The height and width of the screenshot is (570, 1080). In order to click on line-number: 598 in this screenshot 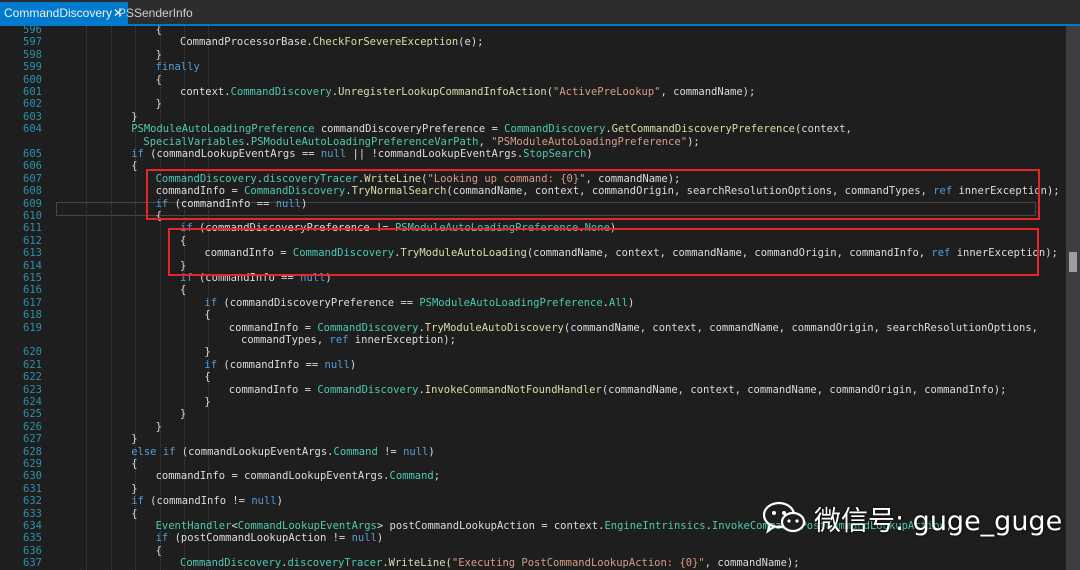, I will do `click(32, 54)`.